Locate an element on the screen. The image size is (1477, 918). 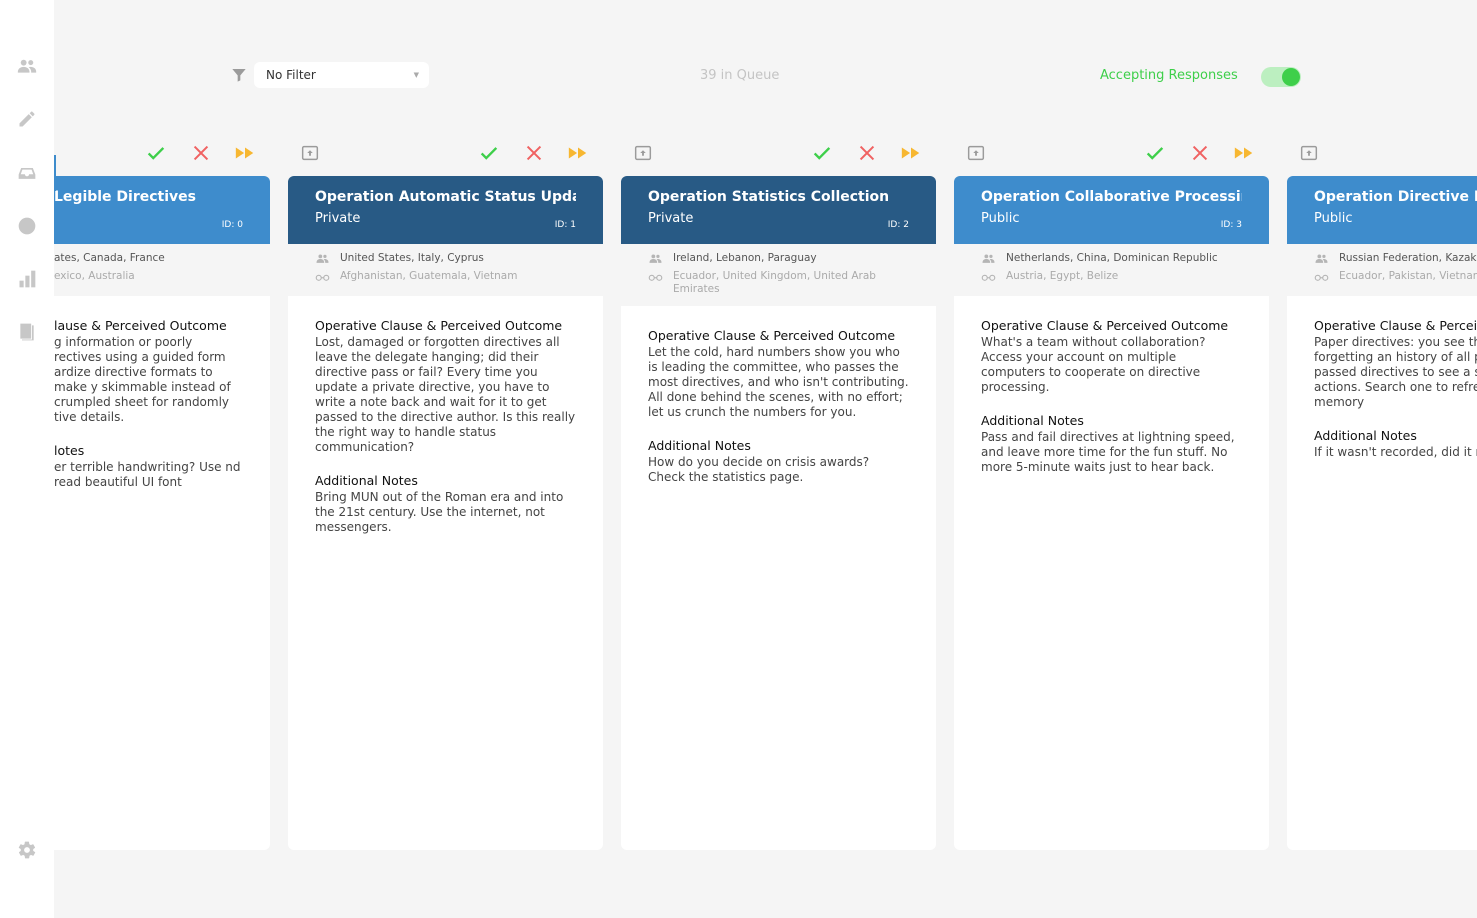
observer-row: Austria, Egypt, Belize is located at coordinates (1111, 276).